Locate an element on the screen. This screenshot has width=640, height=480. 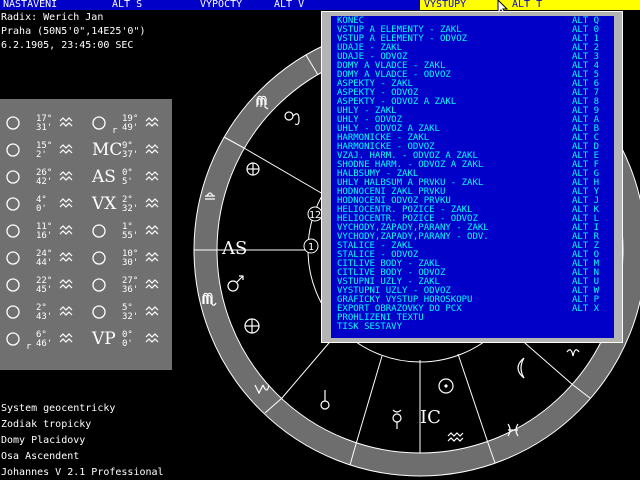
status-version: Johannes V 2.1 Professional is located at coordinates (82, 472).